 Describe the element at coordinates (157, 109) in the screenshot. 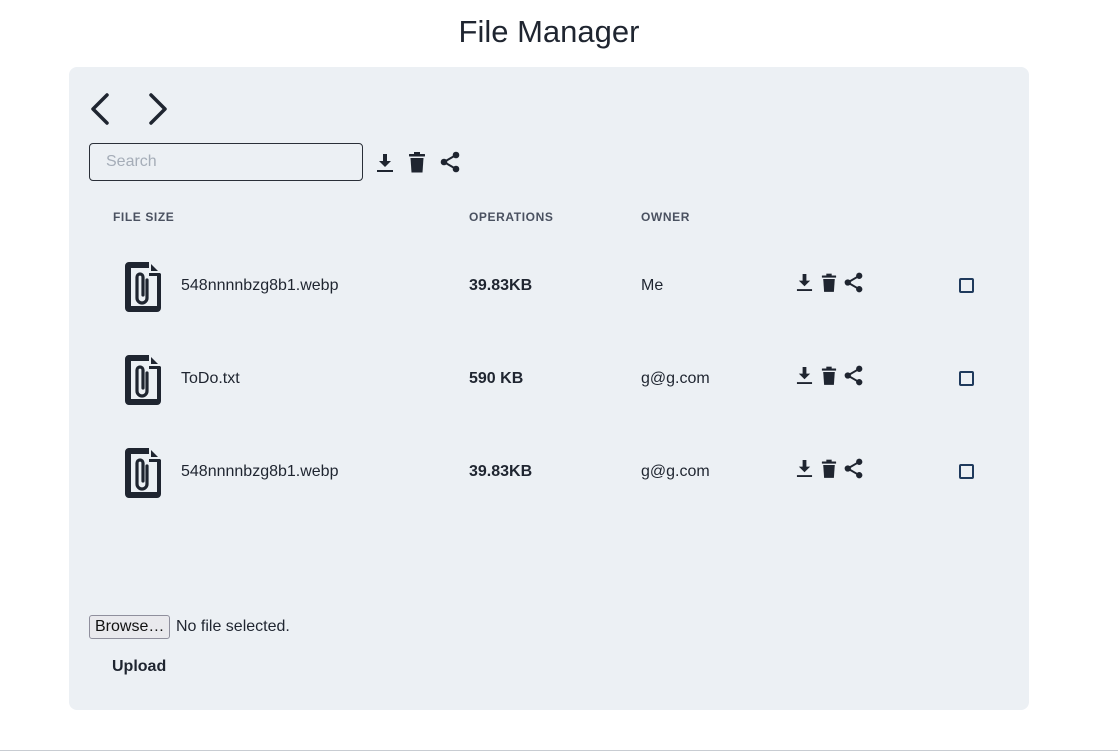

I see `chevron-right-icon` at that location.